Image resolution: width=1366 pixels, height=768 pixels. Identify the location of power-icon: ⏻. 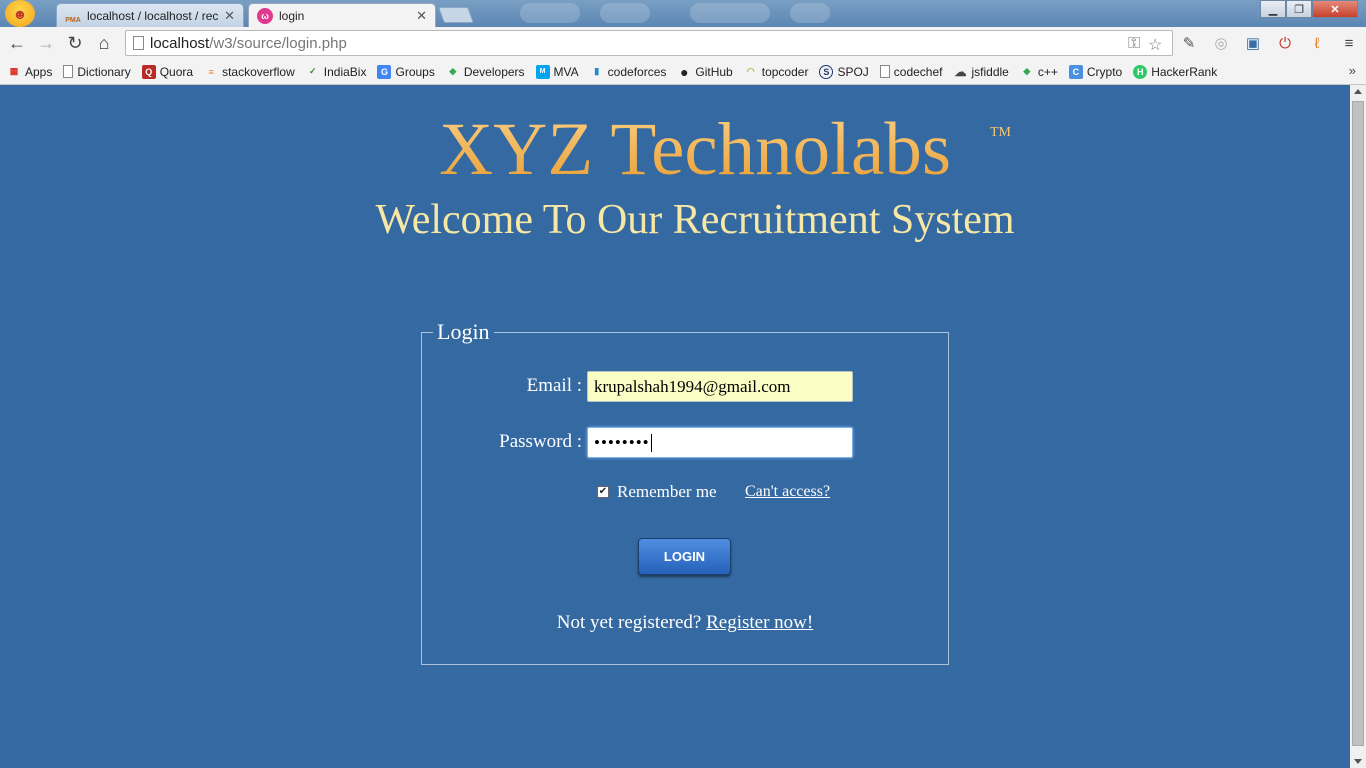
(1285, 43).